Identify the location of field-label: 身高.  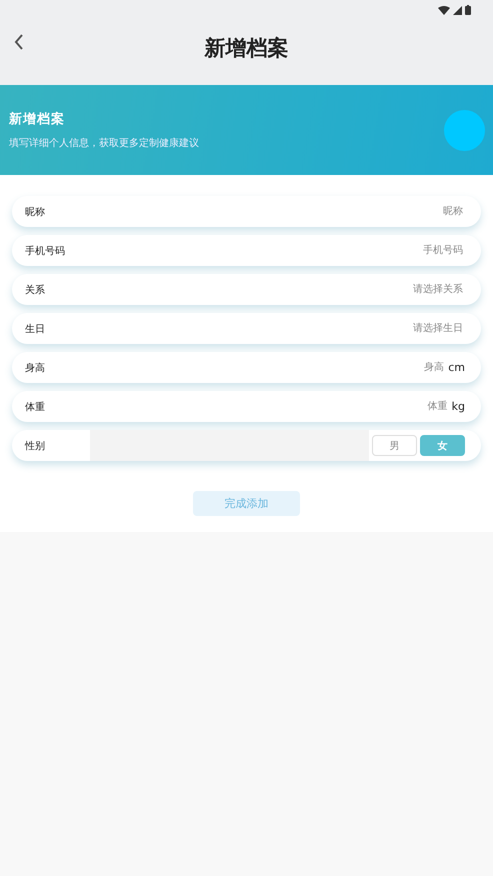
(35, 368).